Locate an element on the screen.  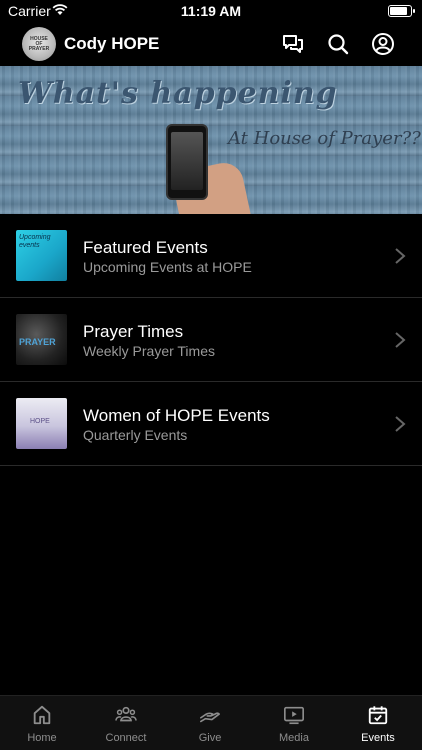
list-item-subtitle: Weekly Prayer Times is located at coordinates (149, 351).